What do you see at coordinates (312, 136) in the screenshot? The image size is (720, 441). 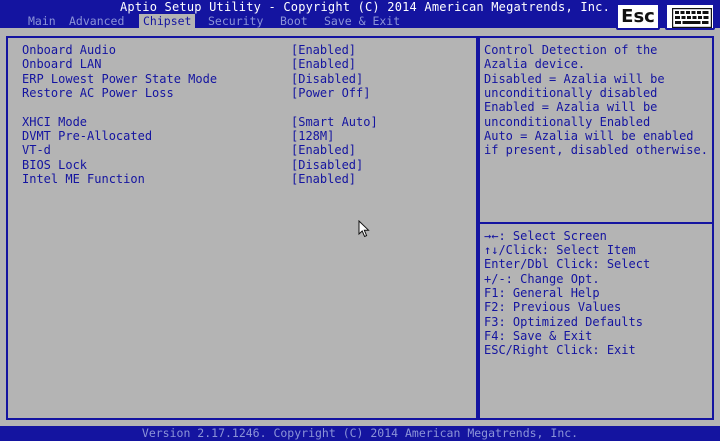 I see `setting-value: [128M]` at bounding box center [312, 136].